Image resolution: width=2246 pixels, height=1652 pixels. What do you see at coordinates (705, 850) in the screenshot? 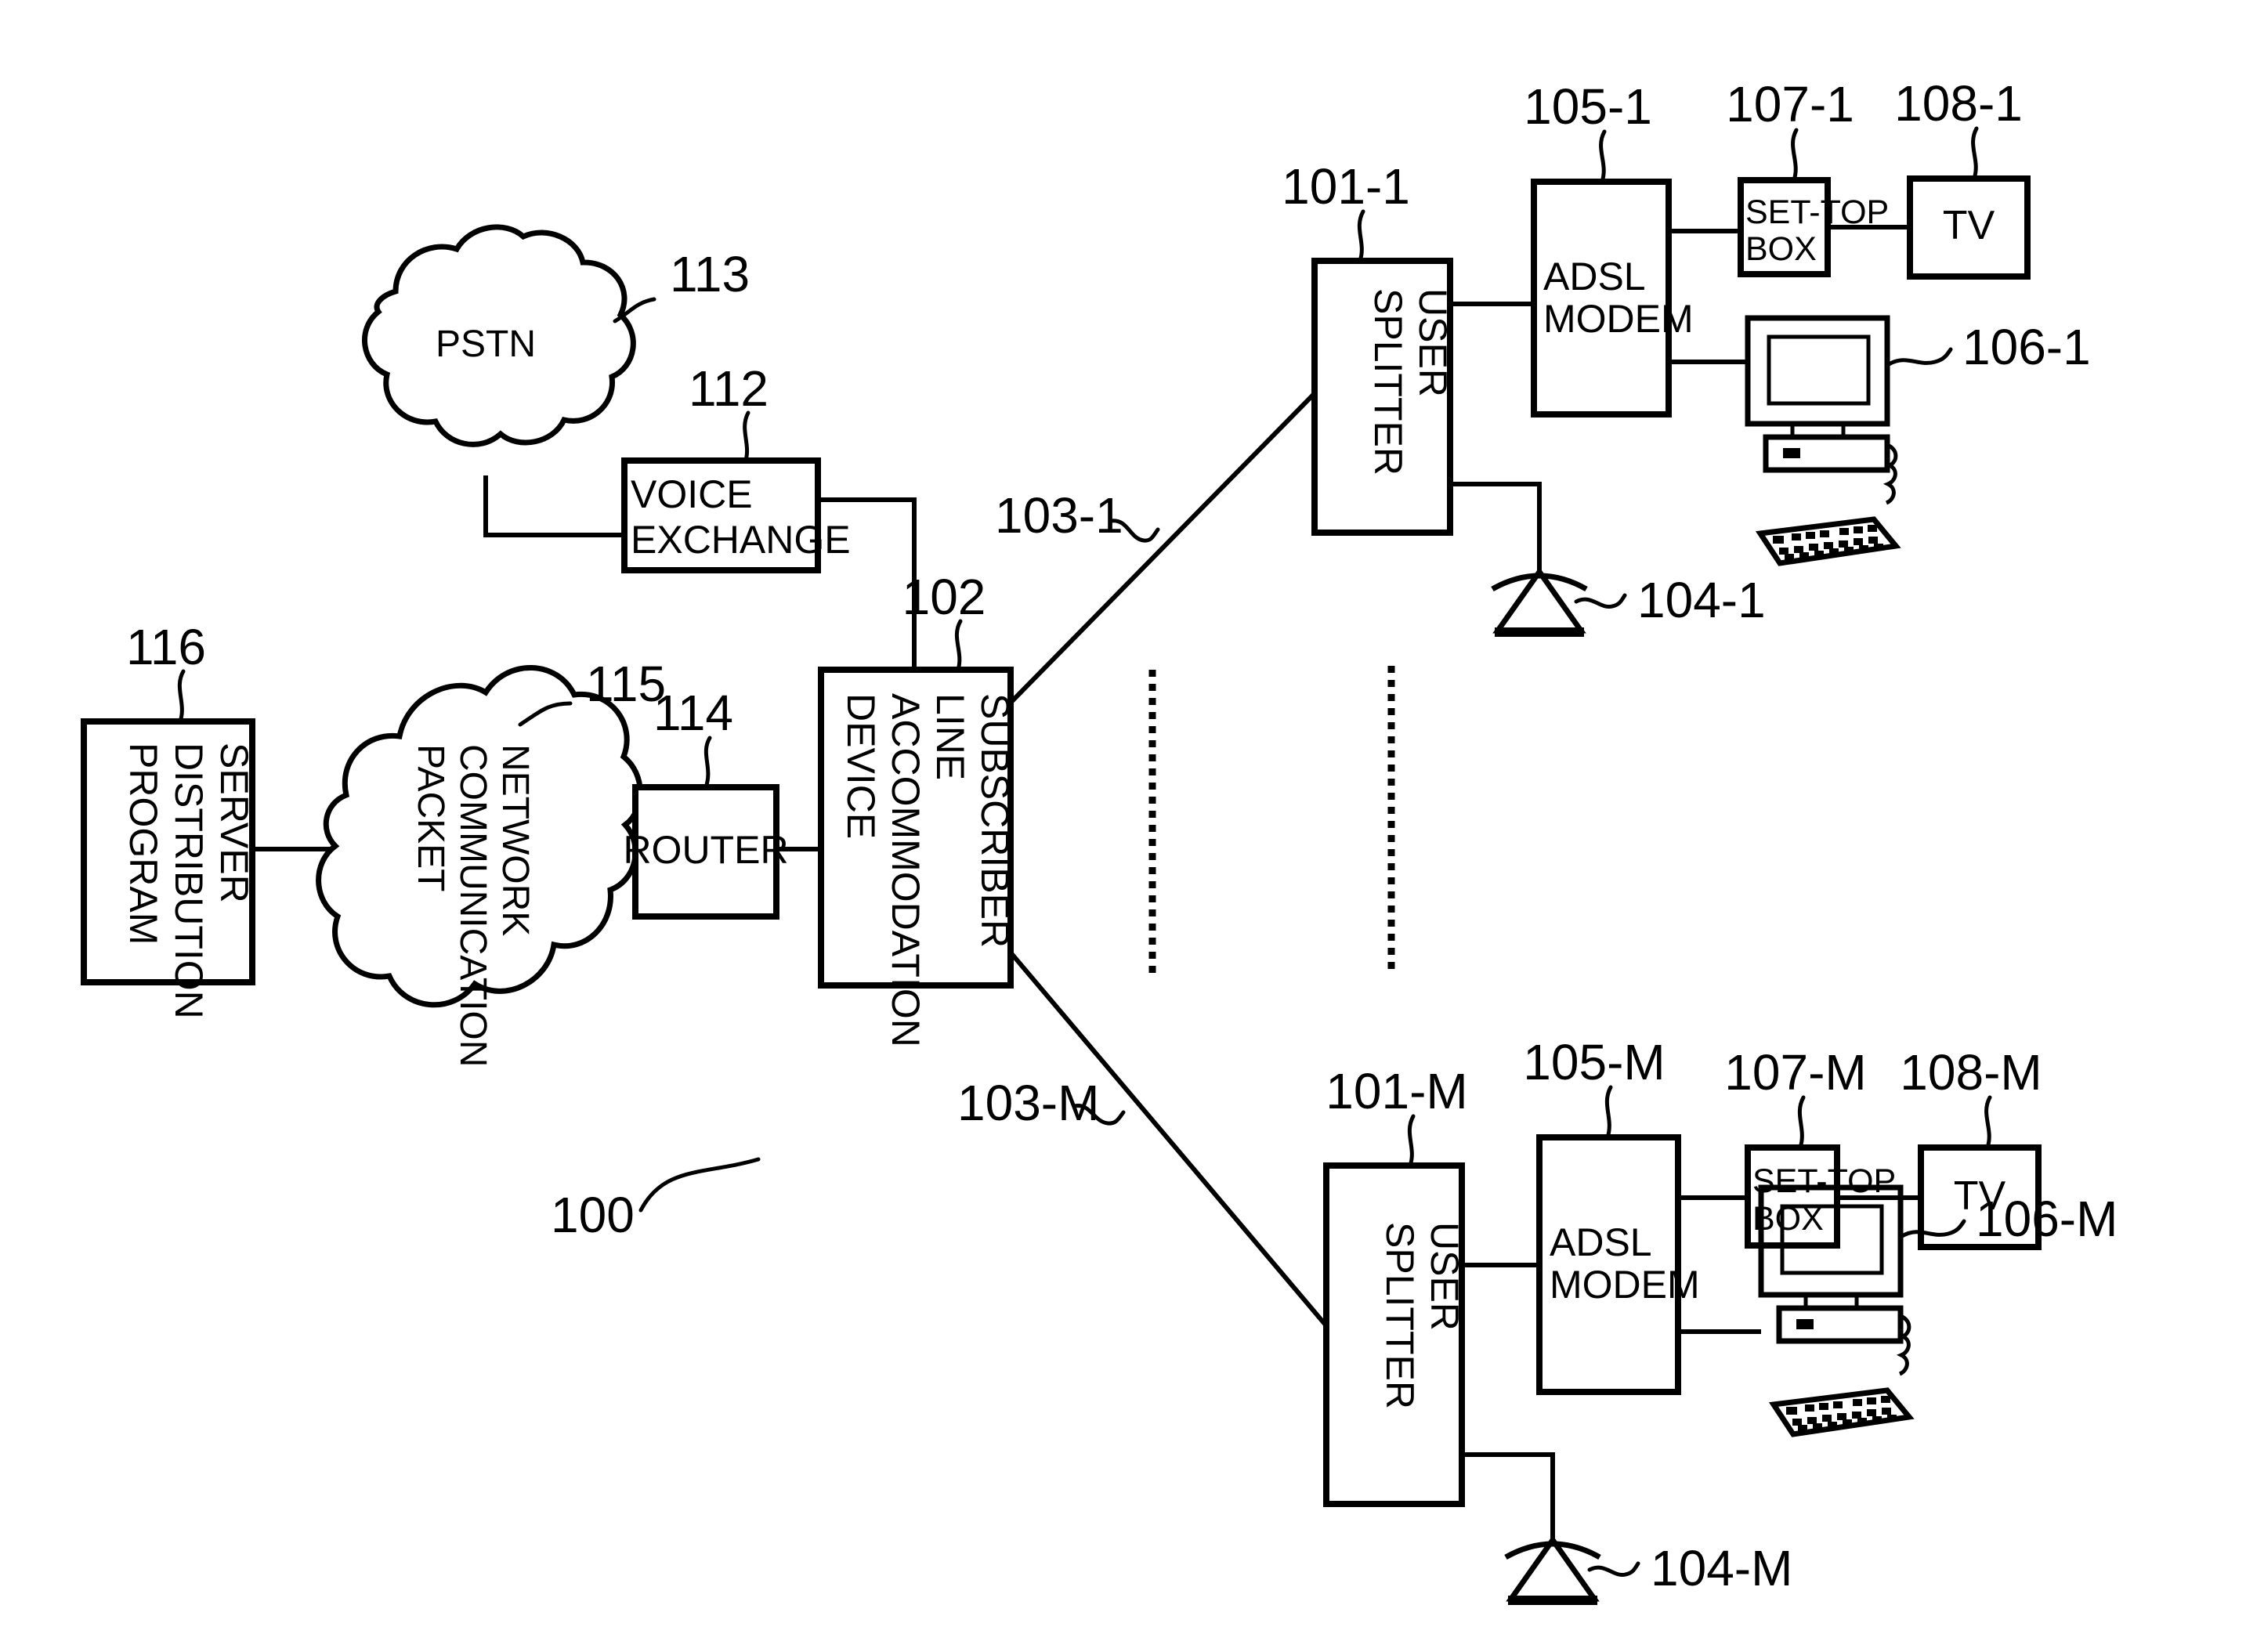
I see `router-label: ROUTER` at bounding box center [705, 850].